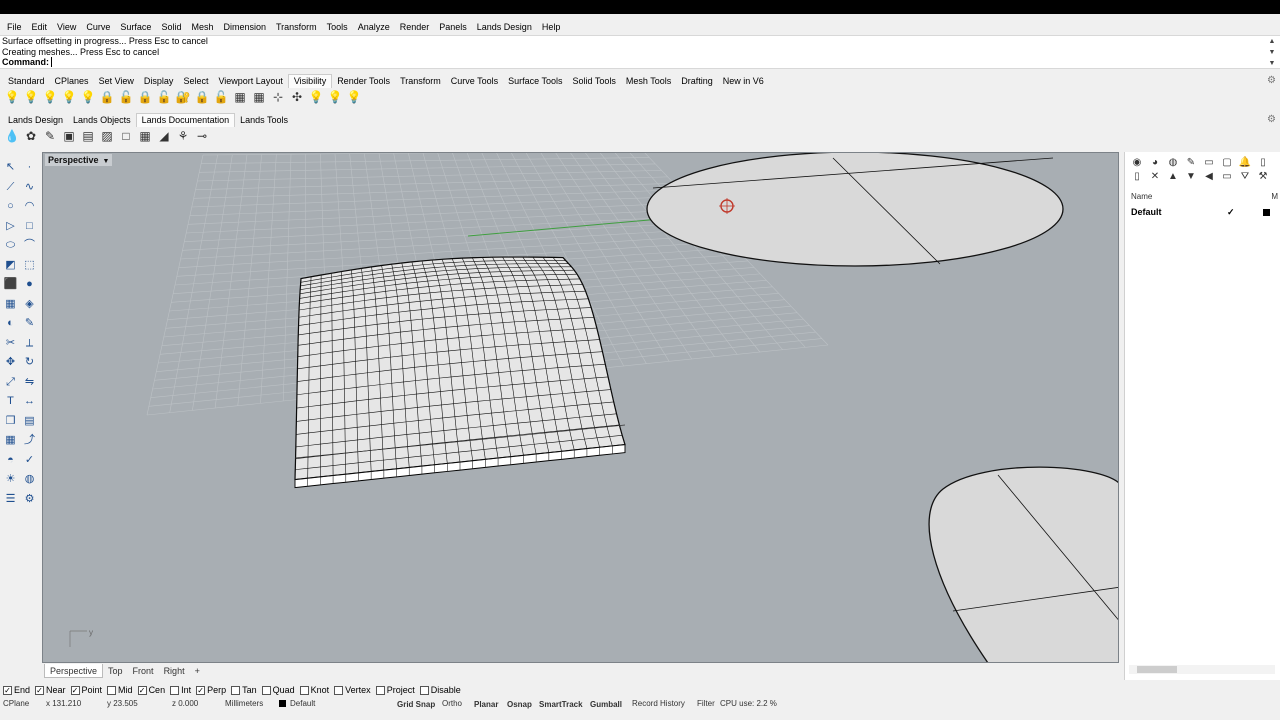  Describe the element at coordinates (640, 63) in the screenshot. I see `command-prompt: Command:` at that location.